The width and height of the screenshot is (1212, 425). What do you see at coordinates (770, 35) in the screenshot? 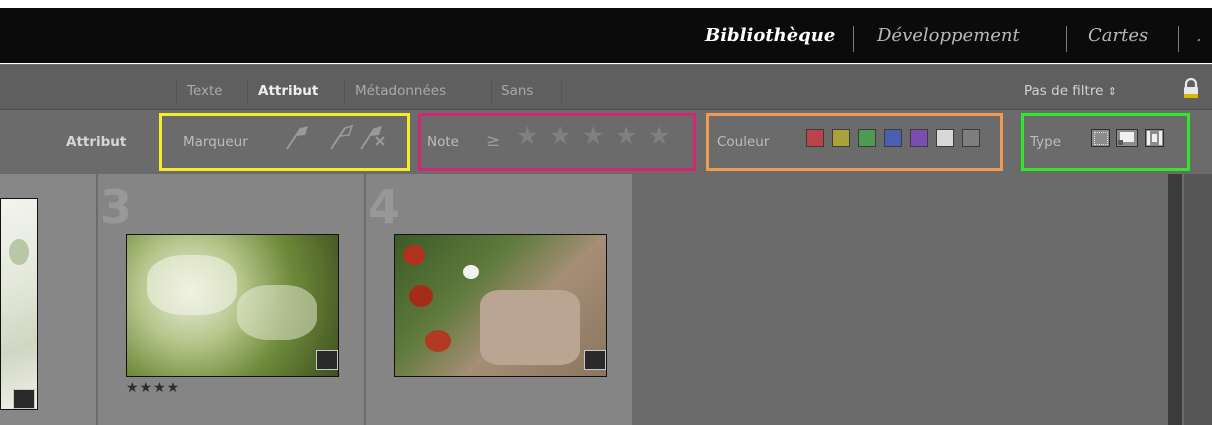
I see `module-library: Bibliothèque` at bounding box center [770, 35].